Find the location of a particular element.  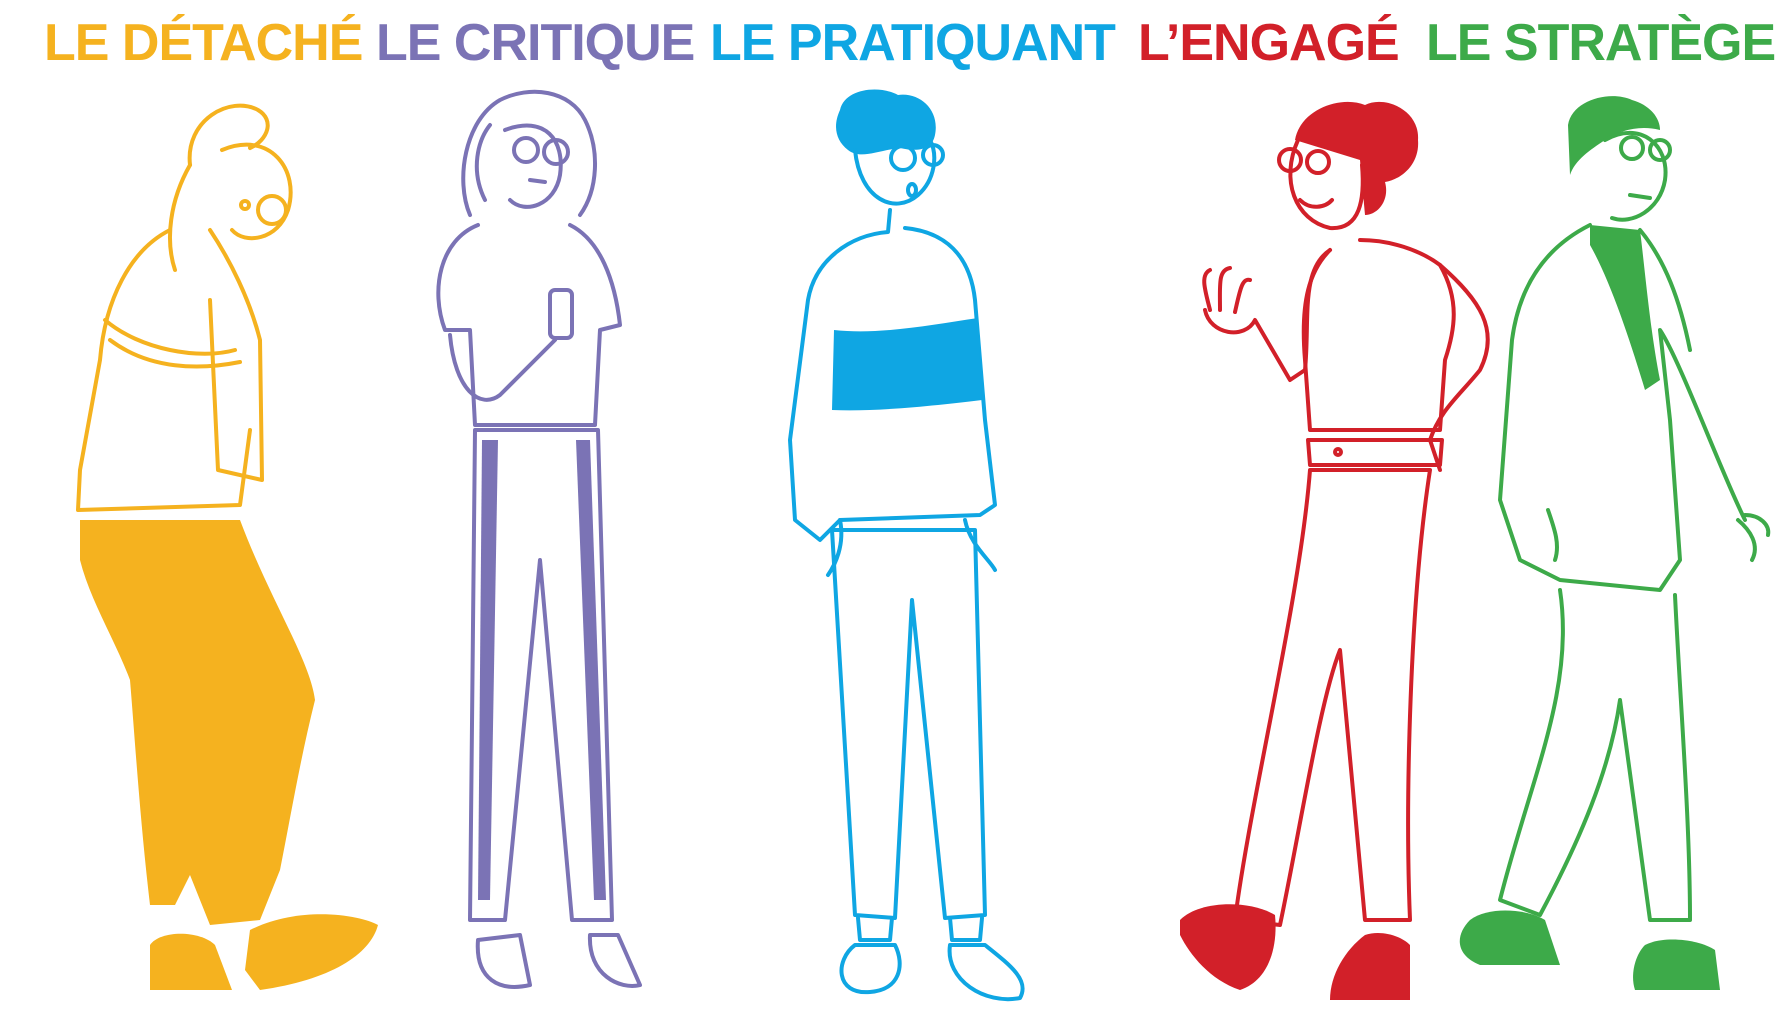

title-critique: LE CRITIQUE is located at coordinates (535, 43).